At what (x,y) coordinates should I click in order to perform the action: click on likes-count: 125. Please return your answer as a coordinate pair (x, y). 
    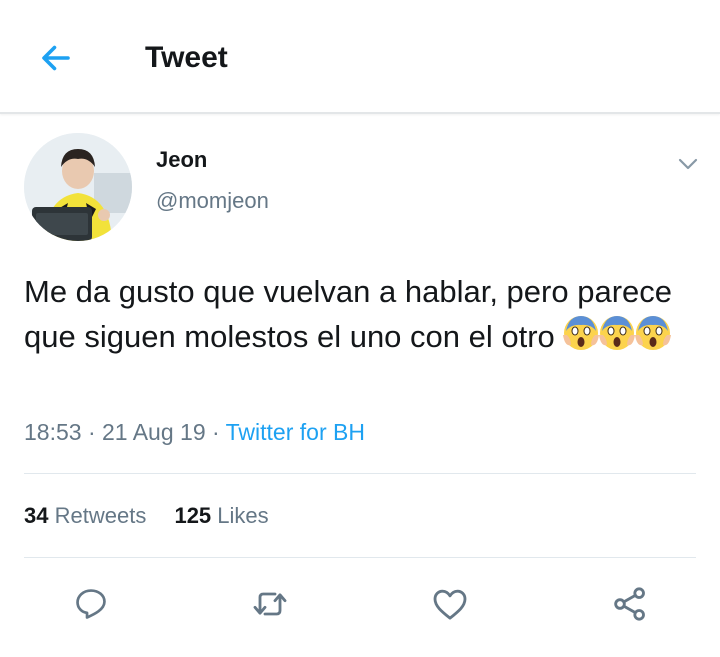
    Looking at the image, I should click on (193, 515).